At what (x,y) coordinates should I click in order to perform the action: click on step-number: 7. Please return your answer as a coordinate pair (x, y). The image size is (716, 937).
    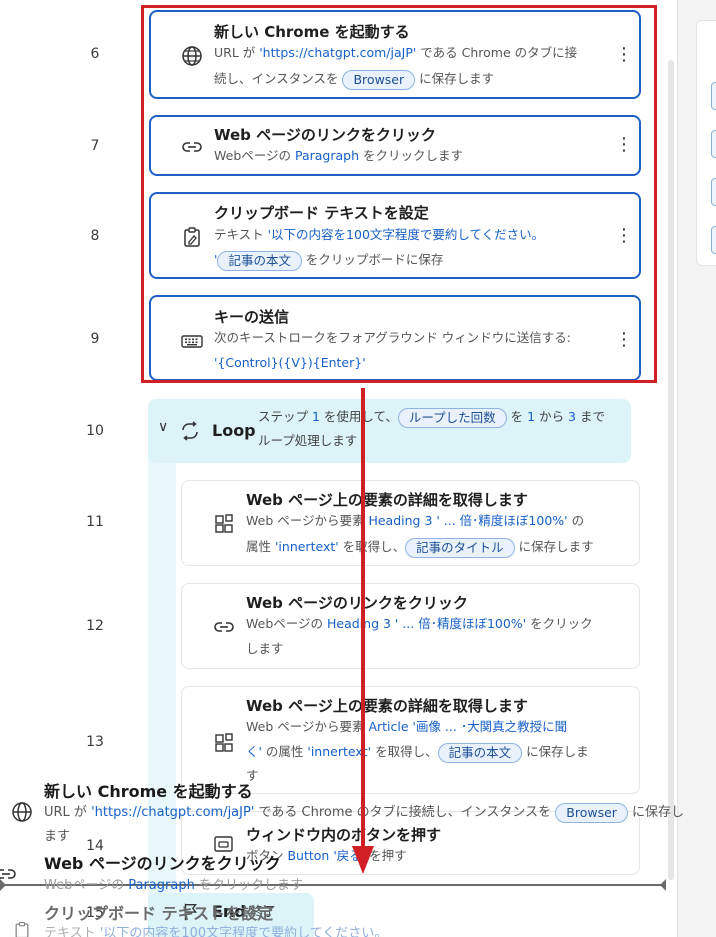
    Looking at the image, I should click on (95, 146).